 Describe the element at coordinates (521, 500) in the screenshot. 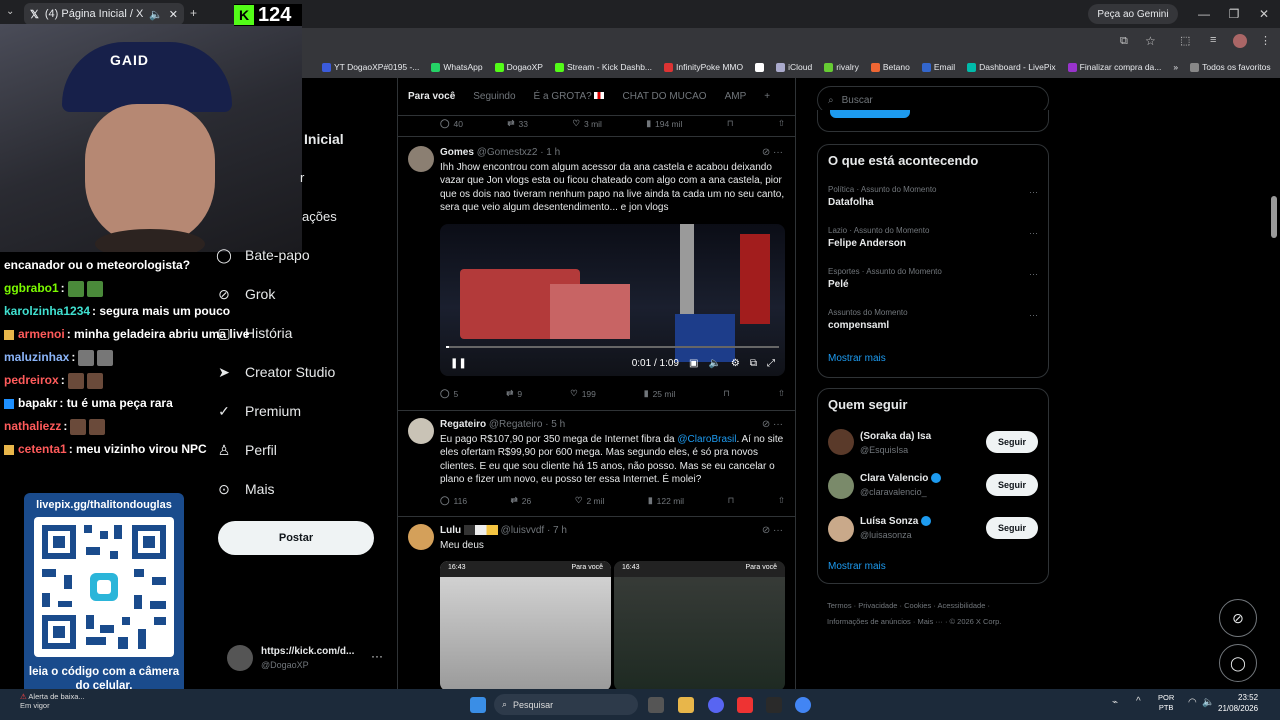

I see `repost-button: ⇄ 26` at that location.